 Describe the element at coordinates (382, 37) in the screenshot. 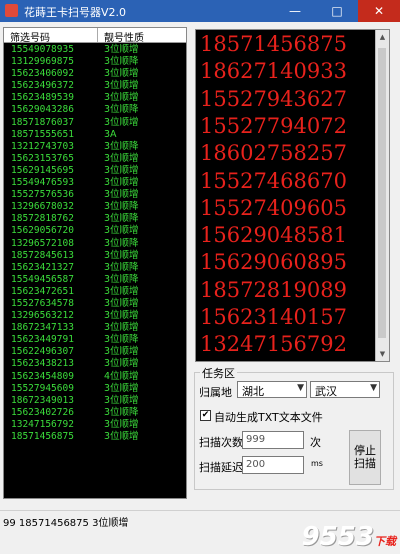

I see `scroll-up-icon: ▲` at that location.